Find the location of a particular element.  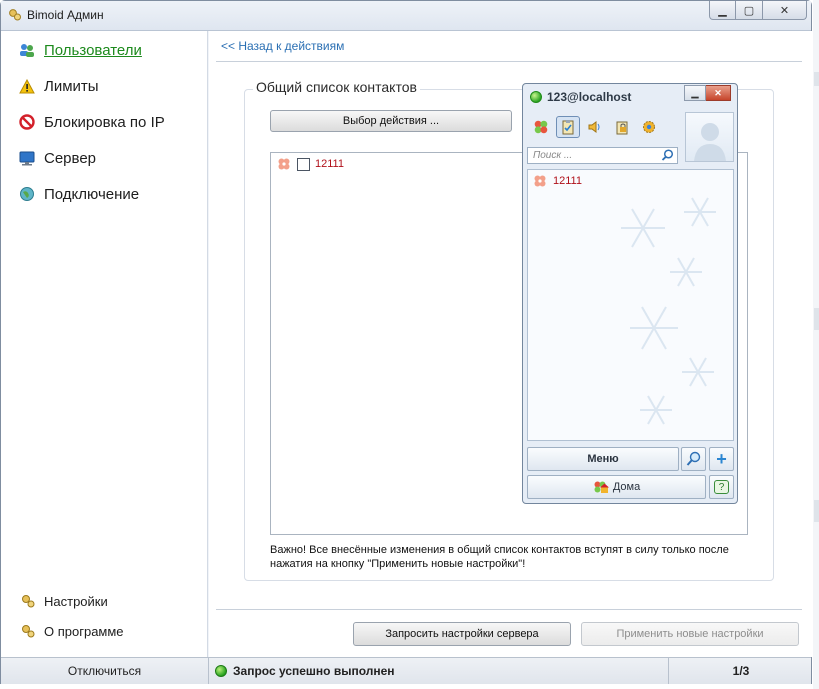

sidebar-item-settings: Настройки is located at coordinates (64, 601).